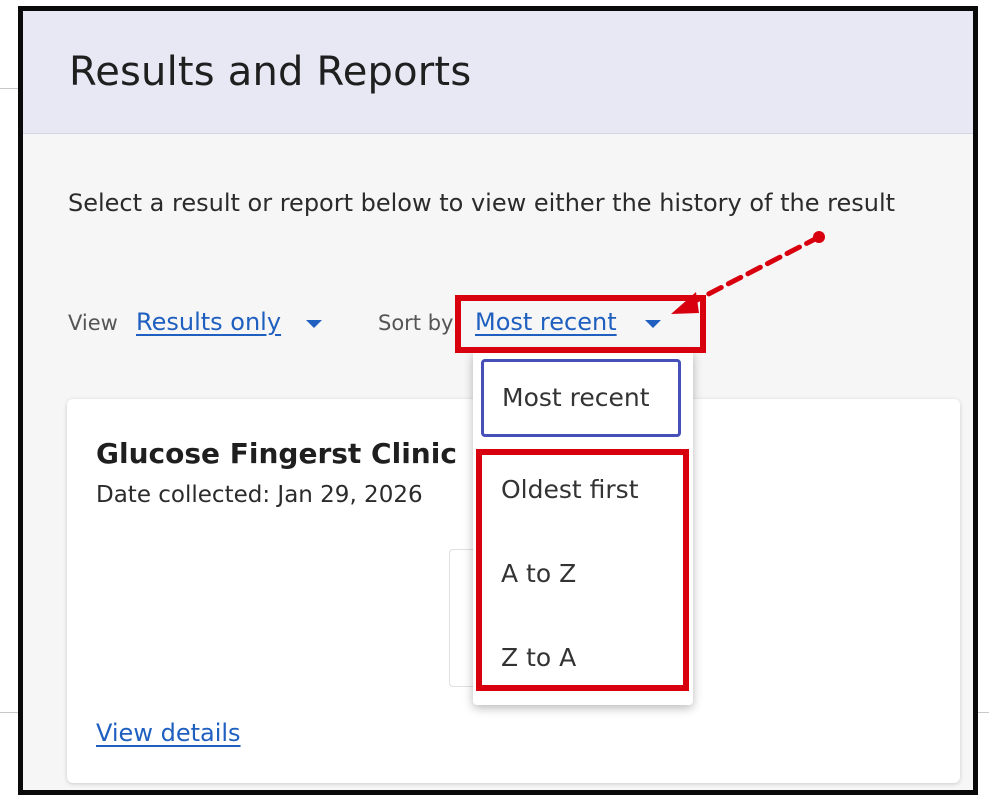 The image size is (989, 801). I want to click on result-title: Glucose Fingerst Clinic, so click(276, 453).